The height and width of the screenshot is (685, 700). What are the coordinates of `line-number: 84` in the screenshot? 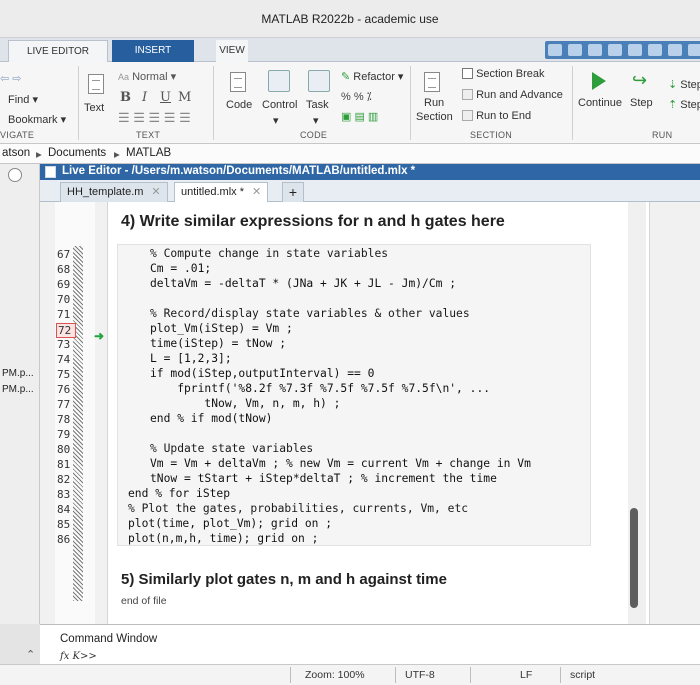 It's located at (72, 509).